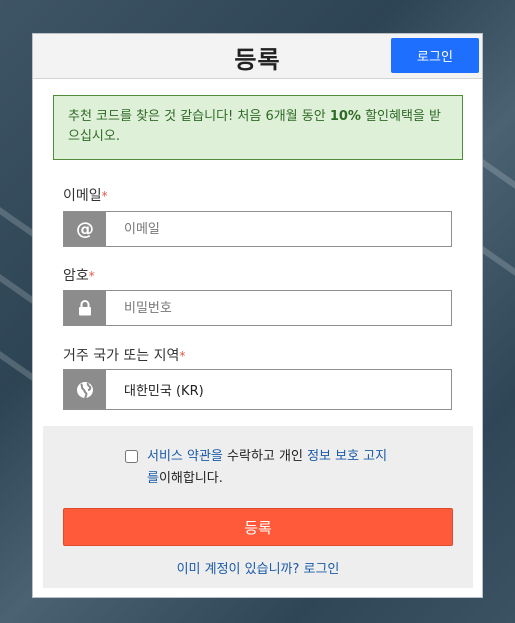 The height and width of the screenshot is (623, 515). Describe the element at coordinates (85, 389) in the screenshot. I see `globe-icon` at that location.